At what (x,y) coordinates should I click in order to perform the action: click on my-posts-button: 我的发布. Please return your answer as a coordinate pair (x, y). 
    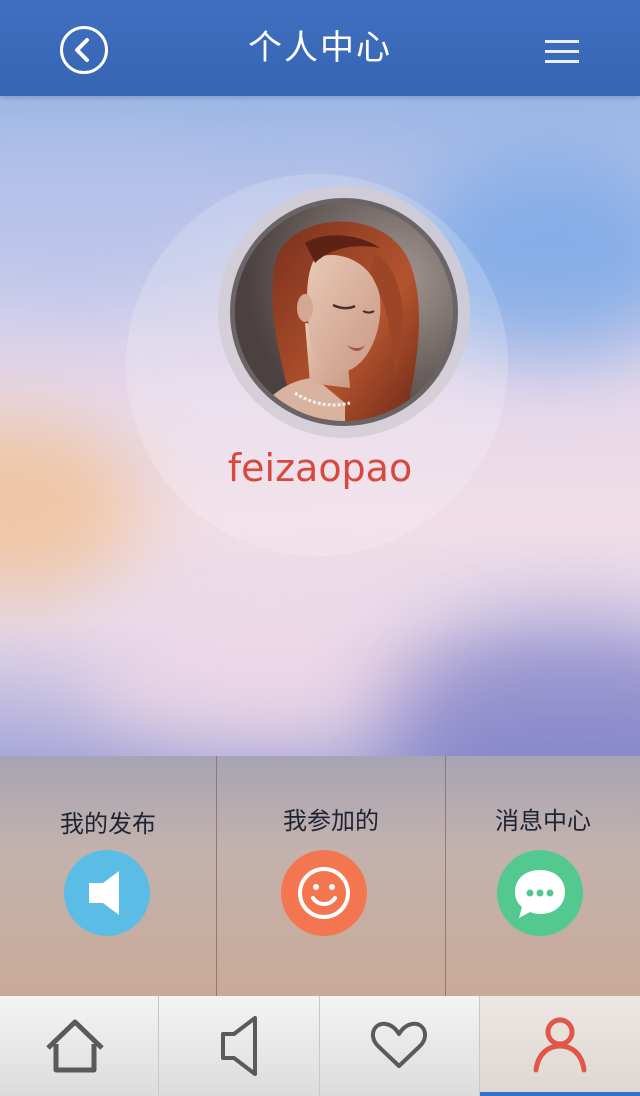
    Looking at the image, I should click on (108, 876).